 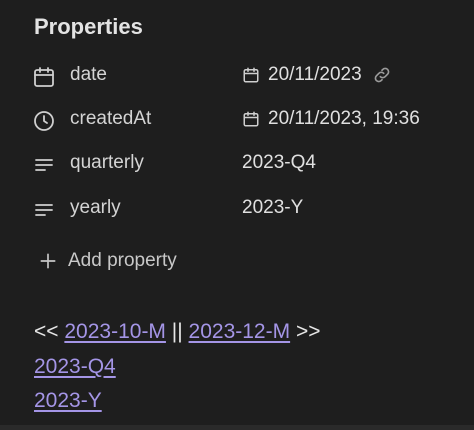 I want to click on property-value-date: 20/11/2023, so click(x=317, y=75).